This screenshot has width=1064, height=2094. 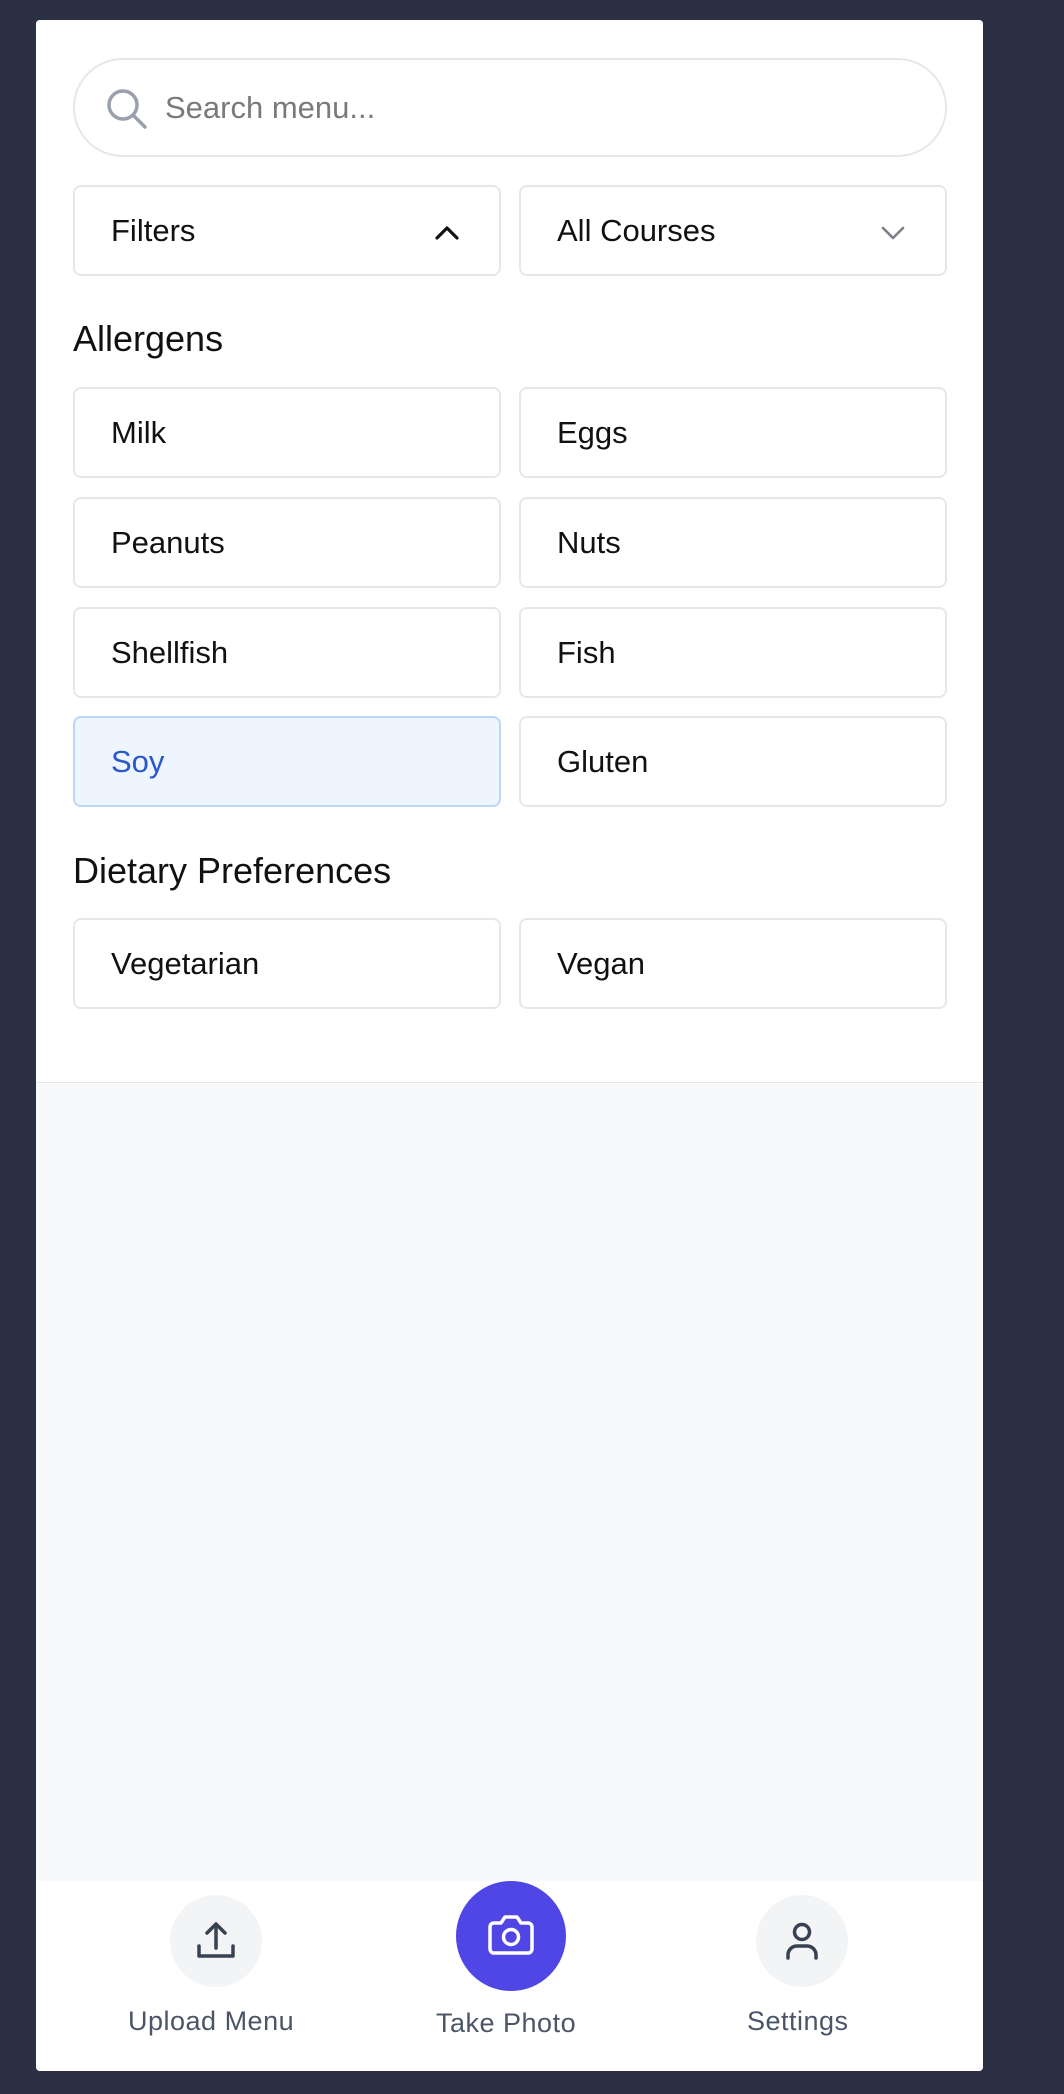 I want to click on chip-label: Nuts, so click(x=589, y=542).